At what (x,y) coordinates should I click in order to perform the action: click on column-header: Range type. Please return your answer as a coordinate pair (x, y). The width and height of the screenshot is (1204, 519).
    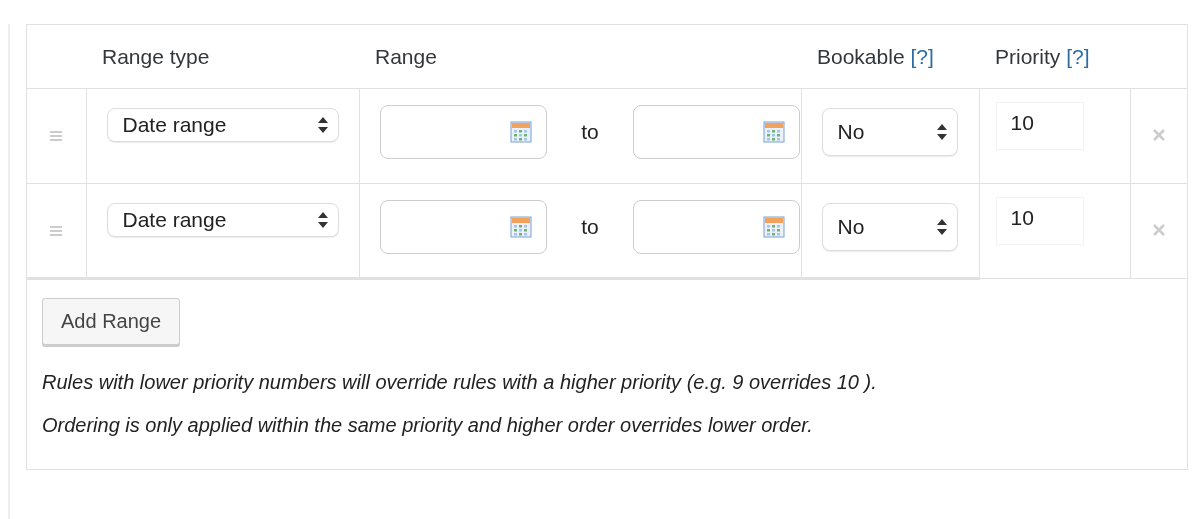
    Looking at the image, I should click on (156, 56).